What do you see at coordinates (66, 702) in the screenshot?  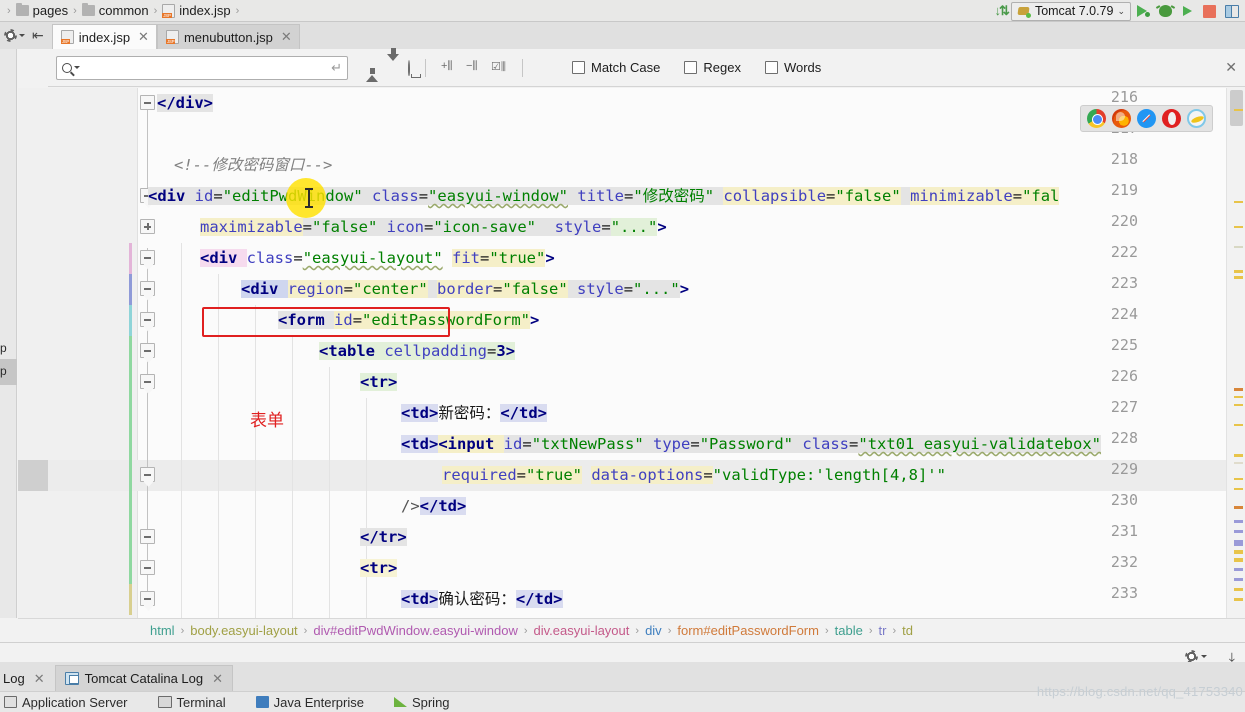 I see `bottom-item-application-server: Application Server` at bounding box center [66, 702].